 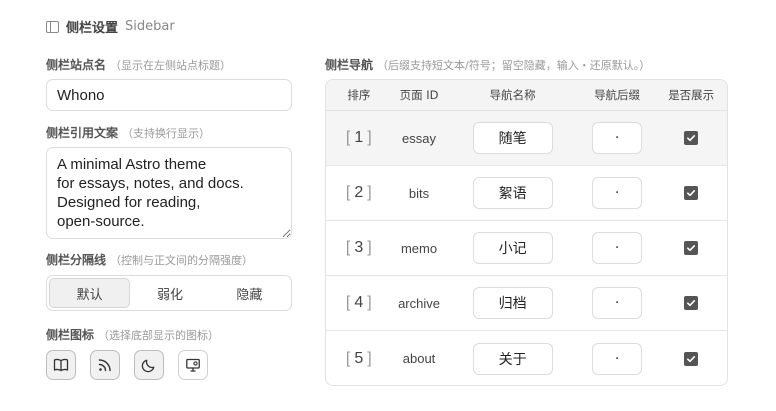 I want to click on row-order: [1], so click(x=359, y=138).